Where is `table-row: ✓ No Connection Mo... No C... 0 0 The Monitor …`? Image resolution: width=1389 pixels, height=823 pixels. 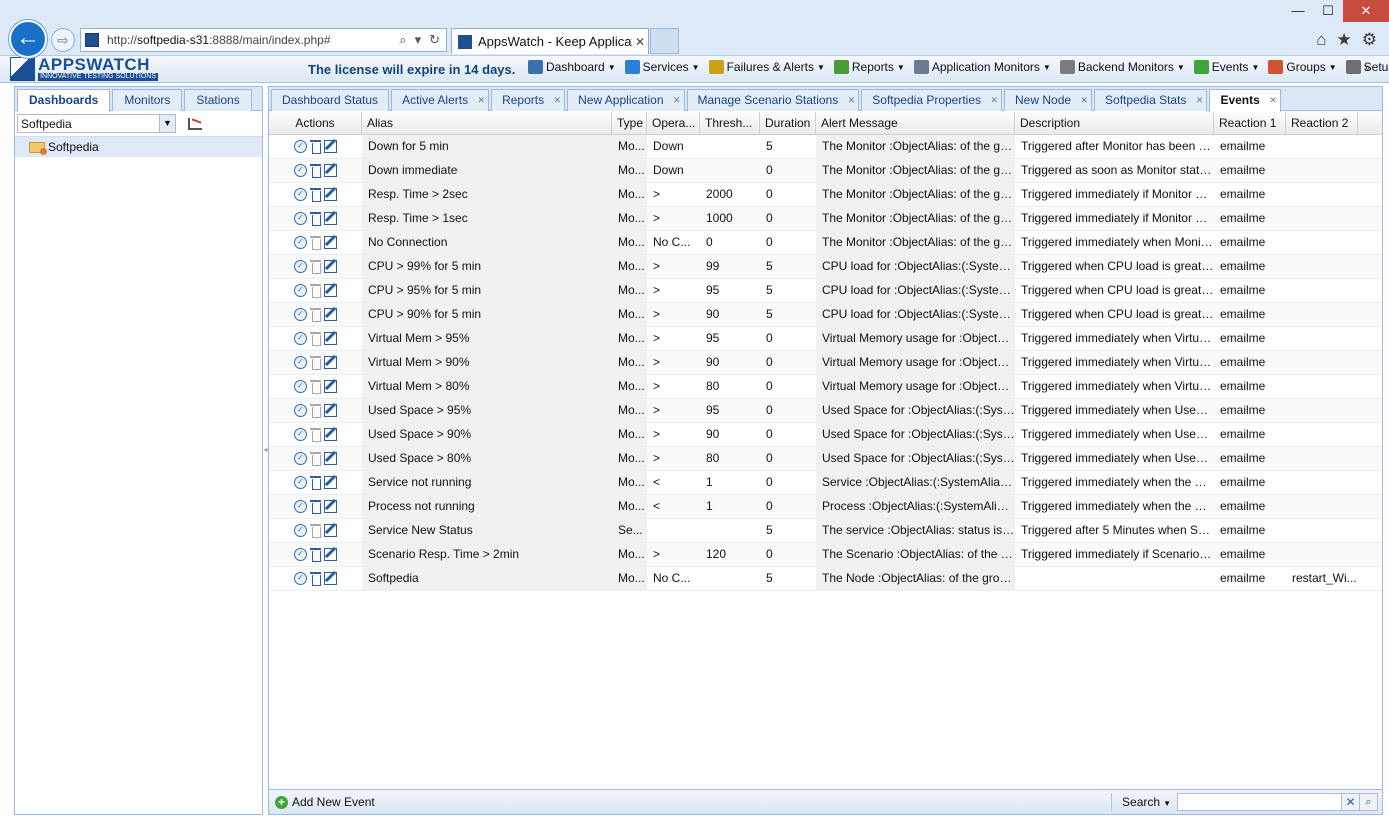 table-row: ✓ No Connection Mo... No C... 0 0 The Monitor … is located at coordinates (825, 243).